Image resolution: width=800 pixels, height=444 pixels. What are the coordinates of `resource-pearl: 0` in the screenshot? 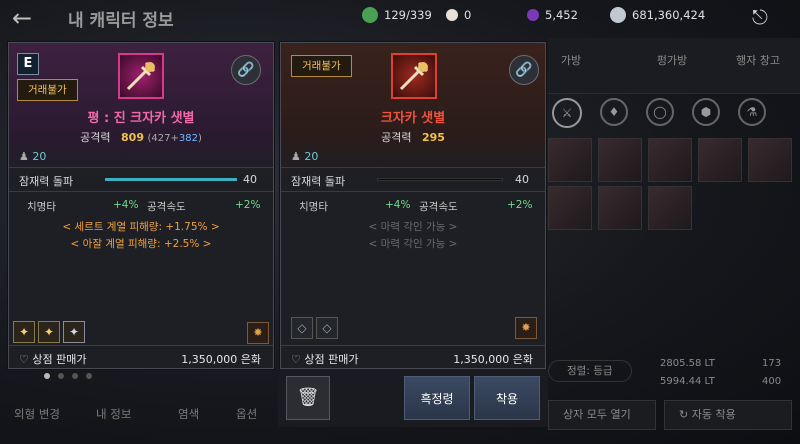 It's located at (458, 15).